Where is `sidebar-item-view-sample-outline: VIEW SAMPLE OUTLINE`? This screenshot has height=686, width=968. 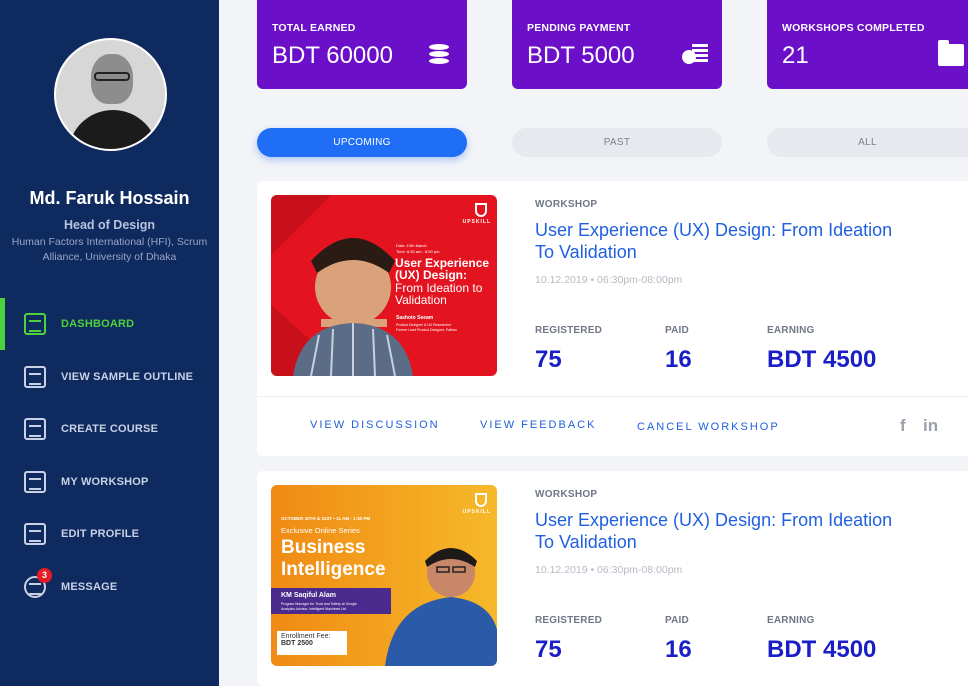
sidebar-item-view-sample-outline: VIEW SAMPLE OUTLINE is located at coordinates (109, 377).